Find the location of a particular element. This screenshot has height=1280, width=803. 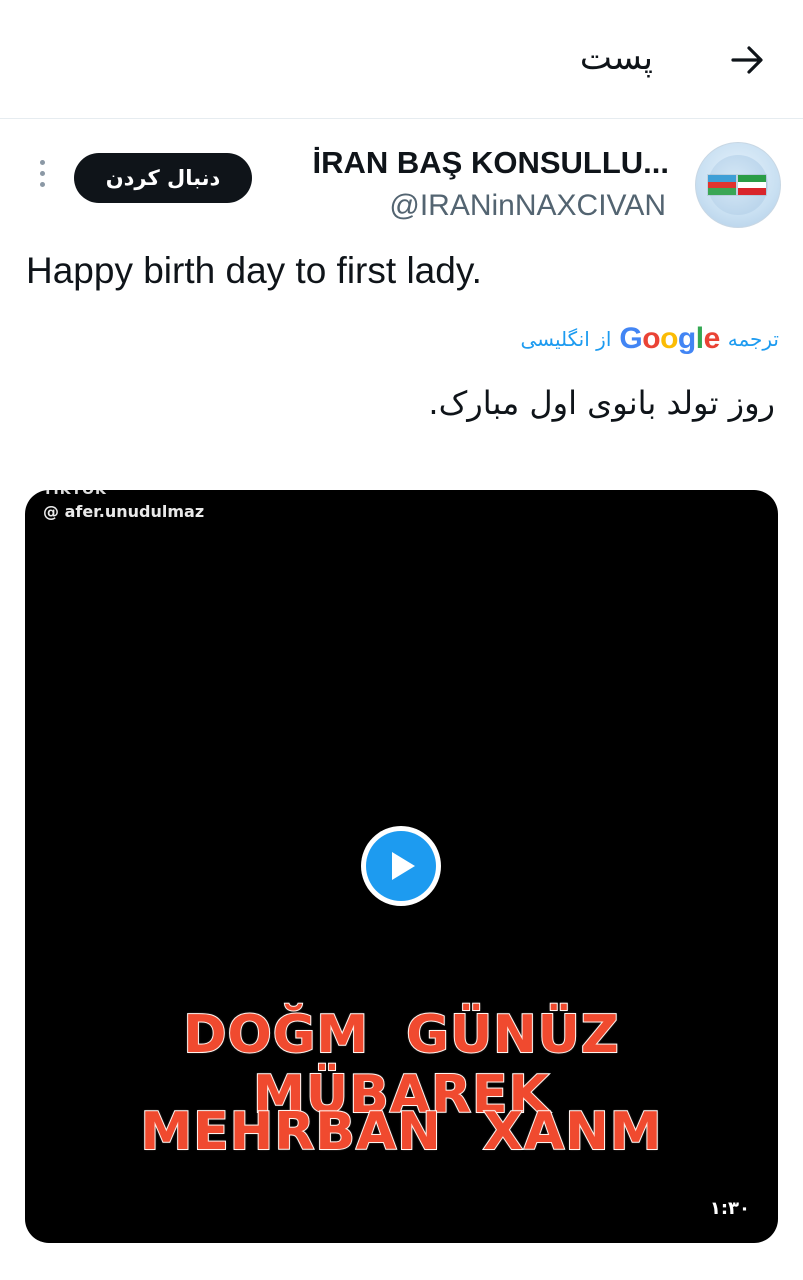

page-title: پست is located at coordinates (616, 58).